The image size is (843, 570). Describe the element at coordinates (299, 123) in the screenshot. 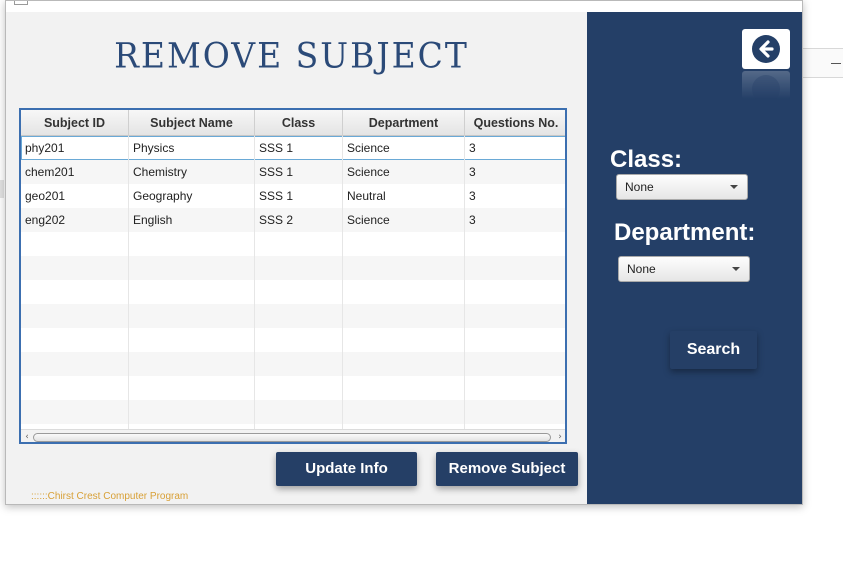

I see `column-header-class: Class` at that location.